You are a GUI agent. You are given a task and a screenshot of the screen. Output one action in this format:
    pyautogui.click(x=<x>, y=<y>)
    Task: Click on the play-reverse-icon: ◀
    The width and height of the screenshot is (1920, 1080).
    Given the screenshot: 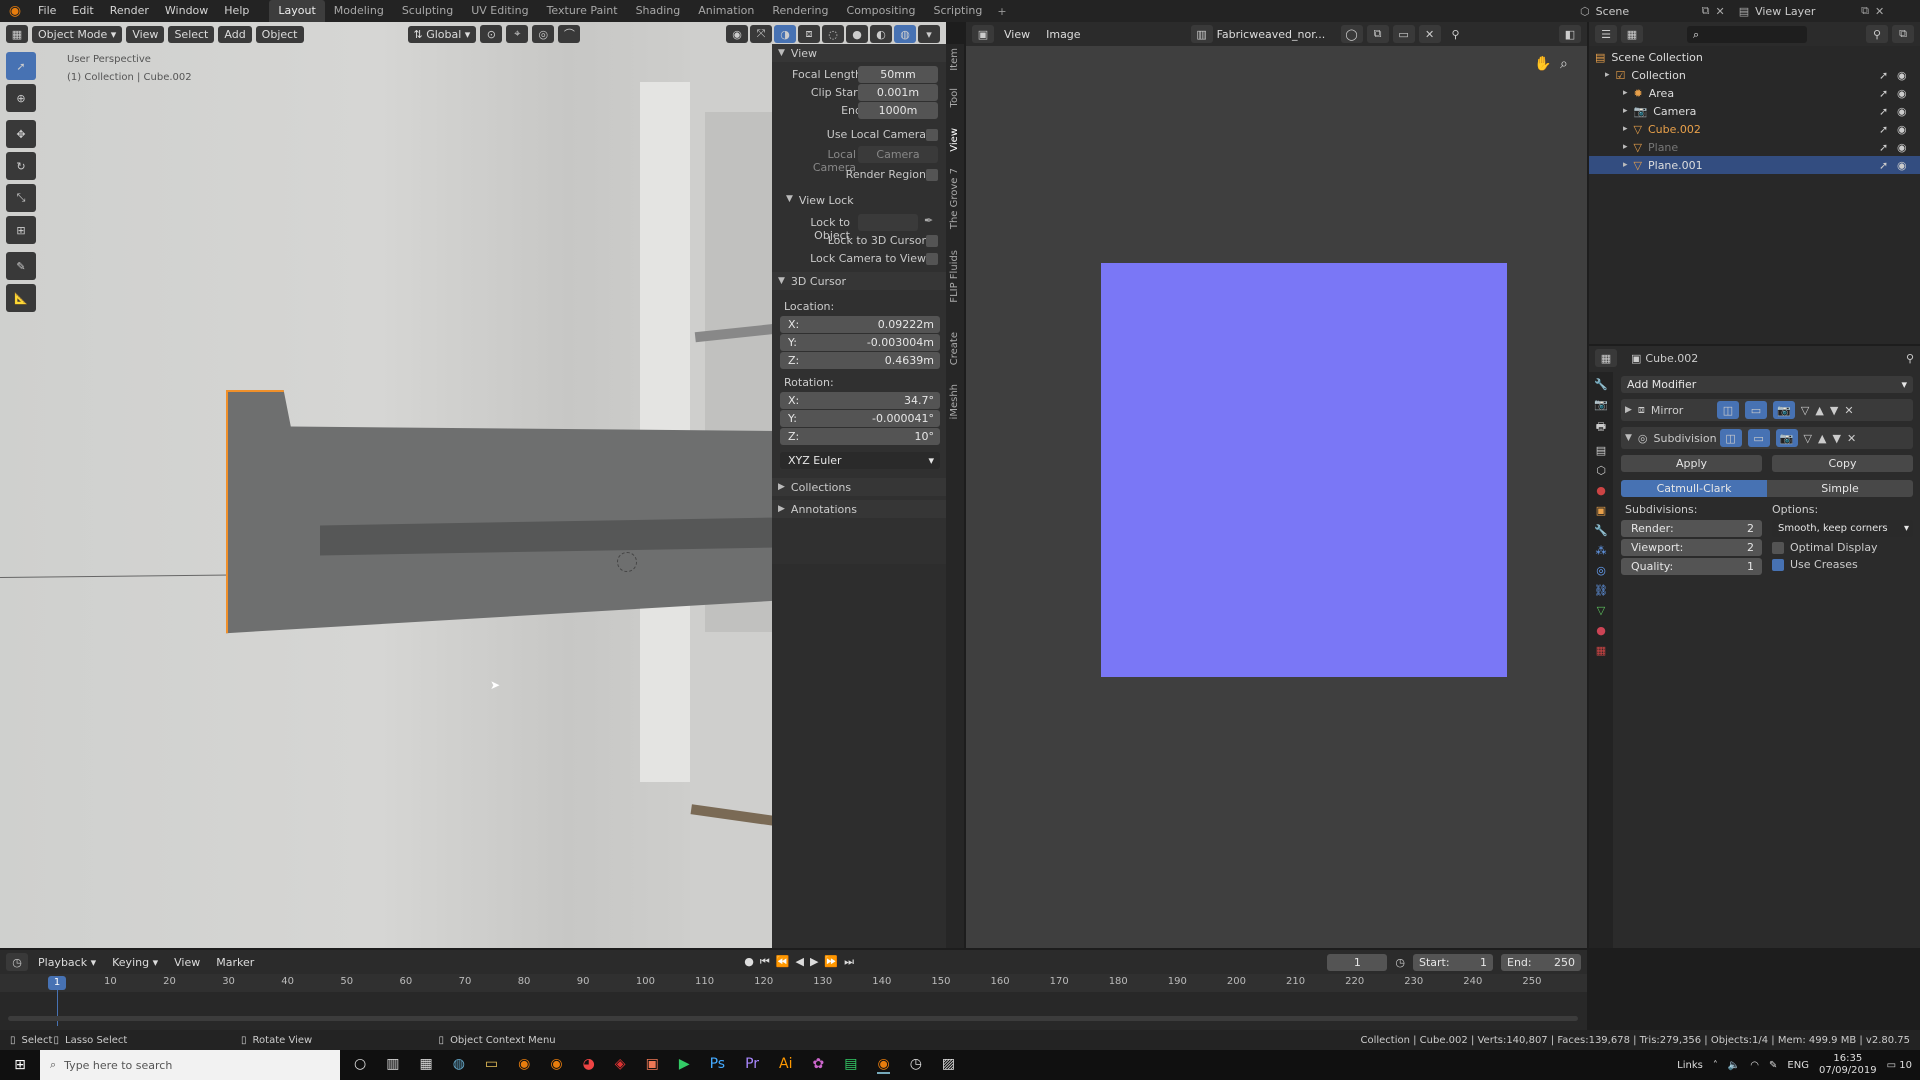 What is the action you would take?
    pyautogui.click(x=799, y=962)
    